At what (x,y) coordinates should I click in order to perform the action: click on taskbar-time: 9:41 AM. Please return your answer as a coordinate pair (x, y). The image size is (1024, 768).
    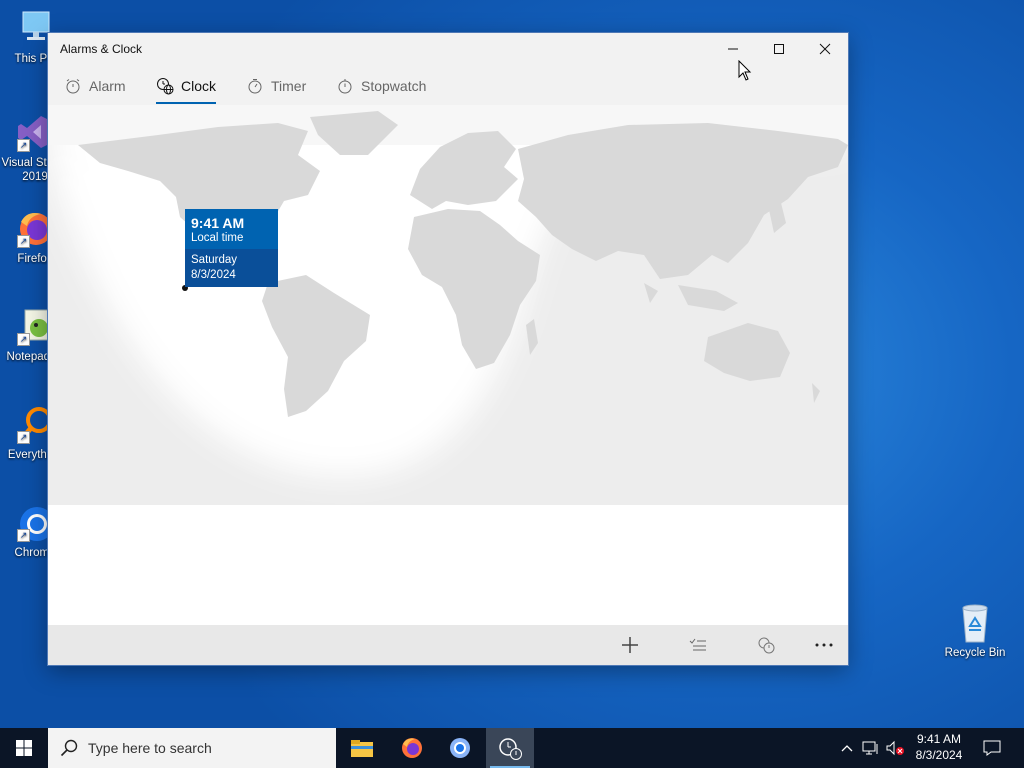
    Looking at the image, I should click on (939, 739).